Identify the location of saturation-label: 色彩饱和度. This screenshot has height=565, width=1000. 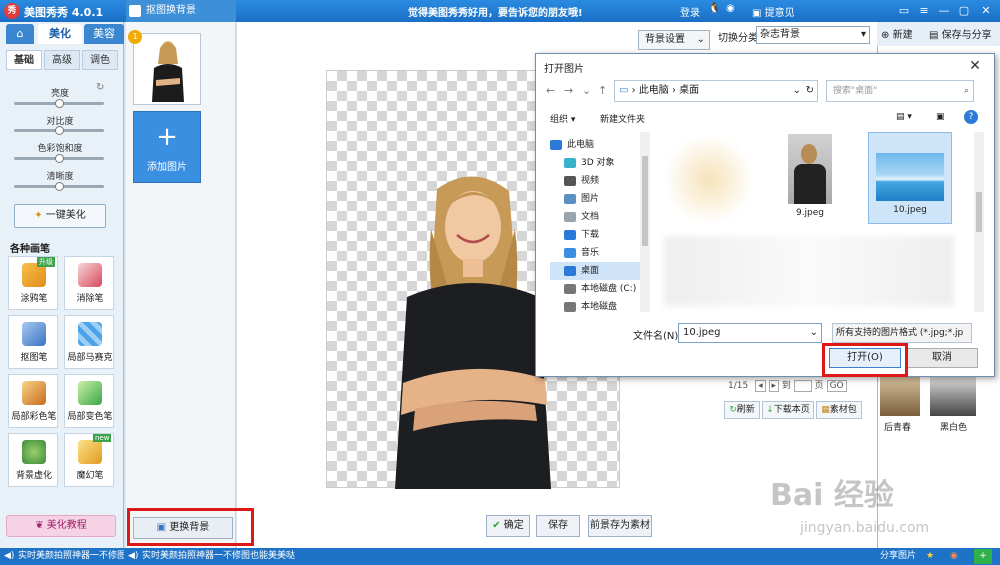
(60, 149).